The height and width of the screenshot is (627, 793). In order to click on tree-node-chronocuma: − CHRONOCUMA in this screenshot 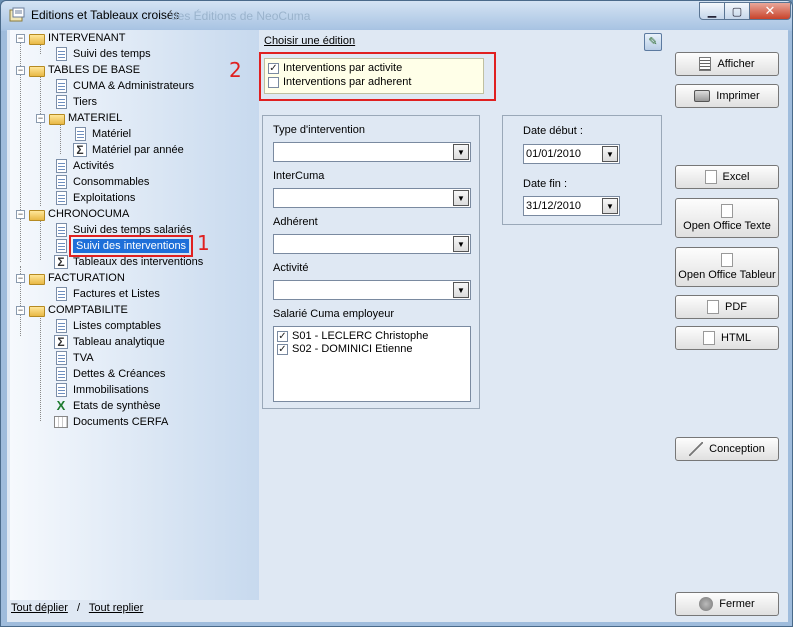, I will do `click(72, 214)`.